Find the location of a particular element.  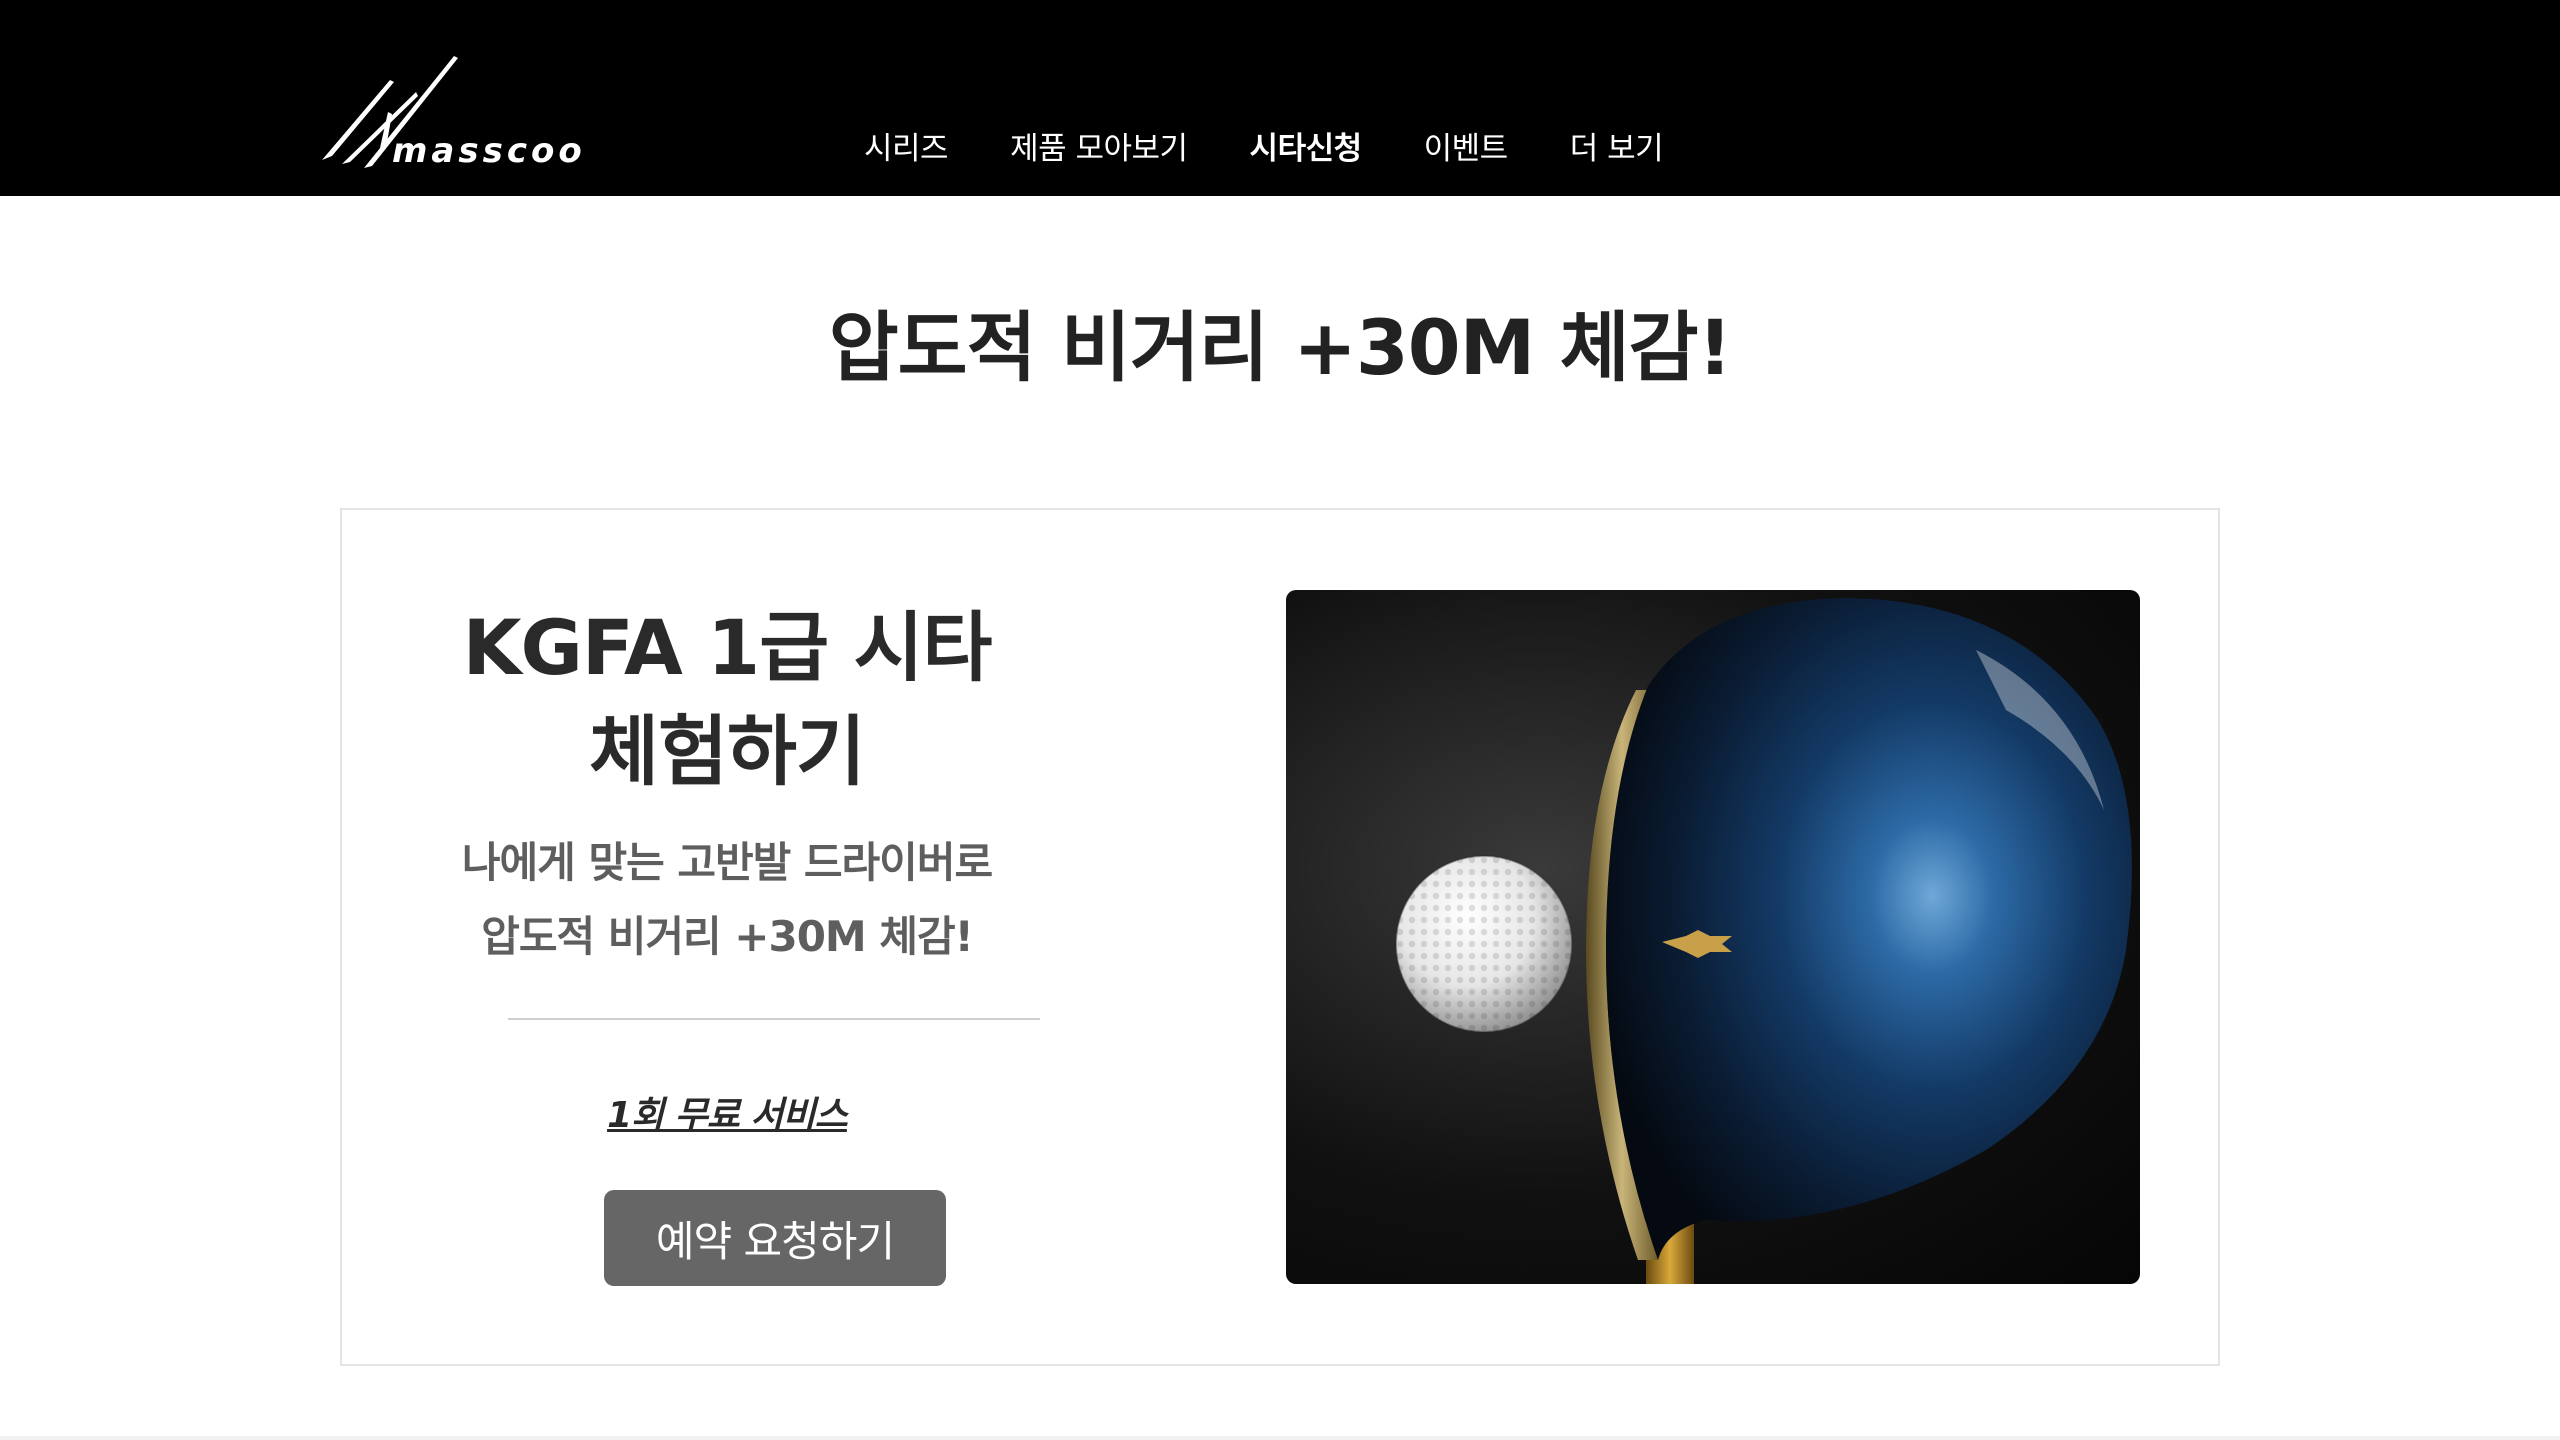

nav-item-events: 이벤트 is located at coordinates (1466, 145).